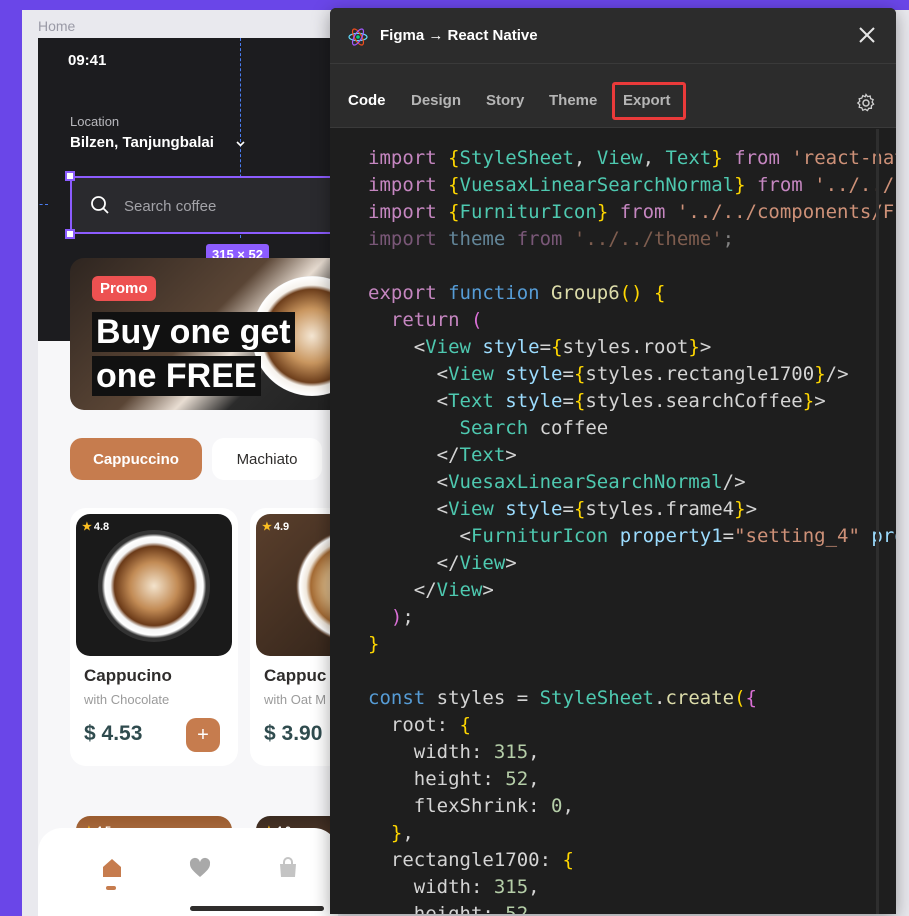  What do you see at coordinates (128, 675) in the screenshot?
I see `product-name: Cappucino` at bounding box center [128, 675].